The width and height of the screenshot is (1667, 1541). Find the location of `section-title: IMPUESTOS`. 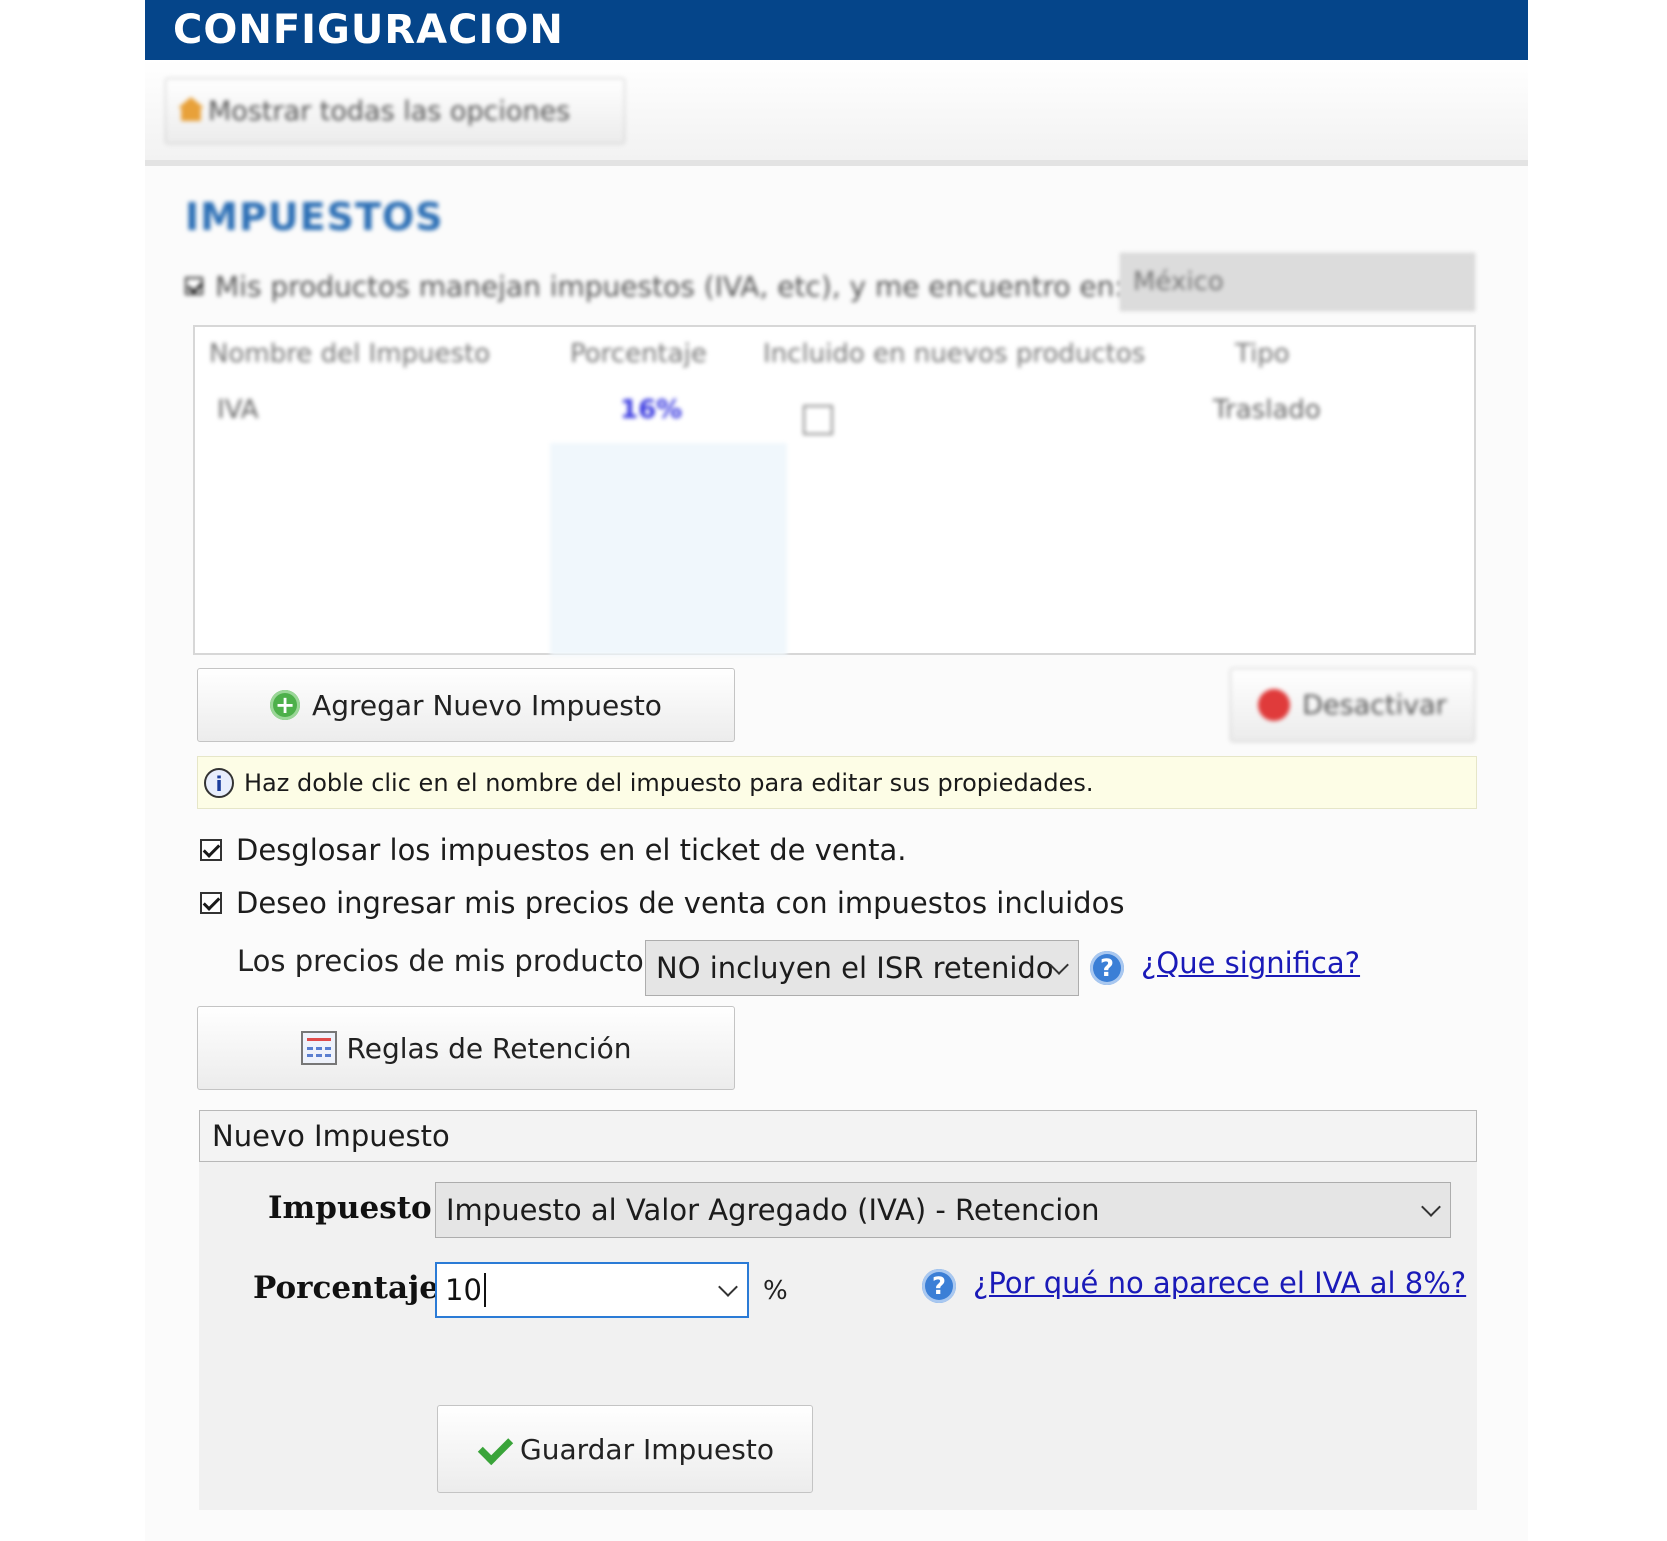

section-title: IMPUESTOS is located at coordinates (314, 217).